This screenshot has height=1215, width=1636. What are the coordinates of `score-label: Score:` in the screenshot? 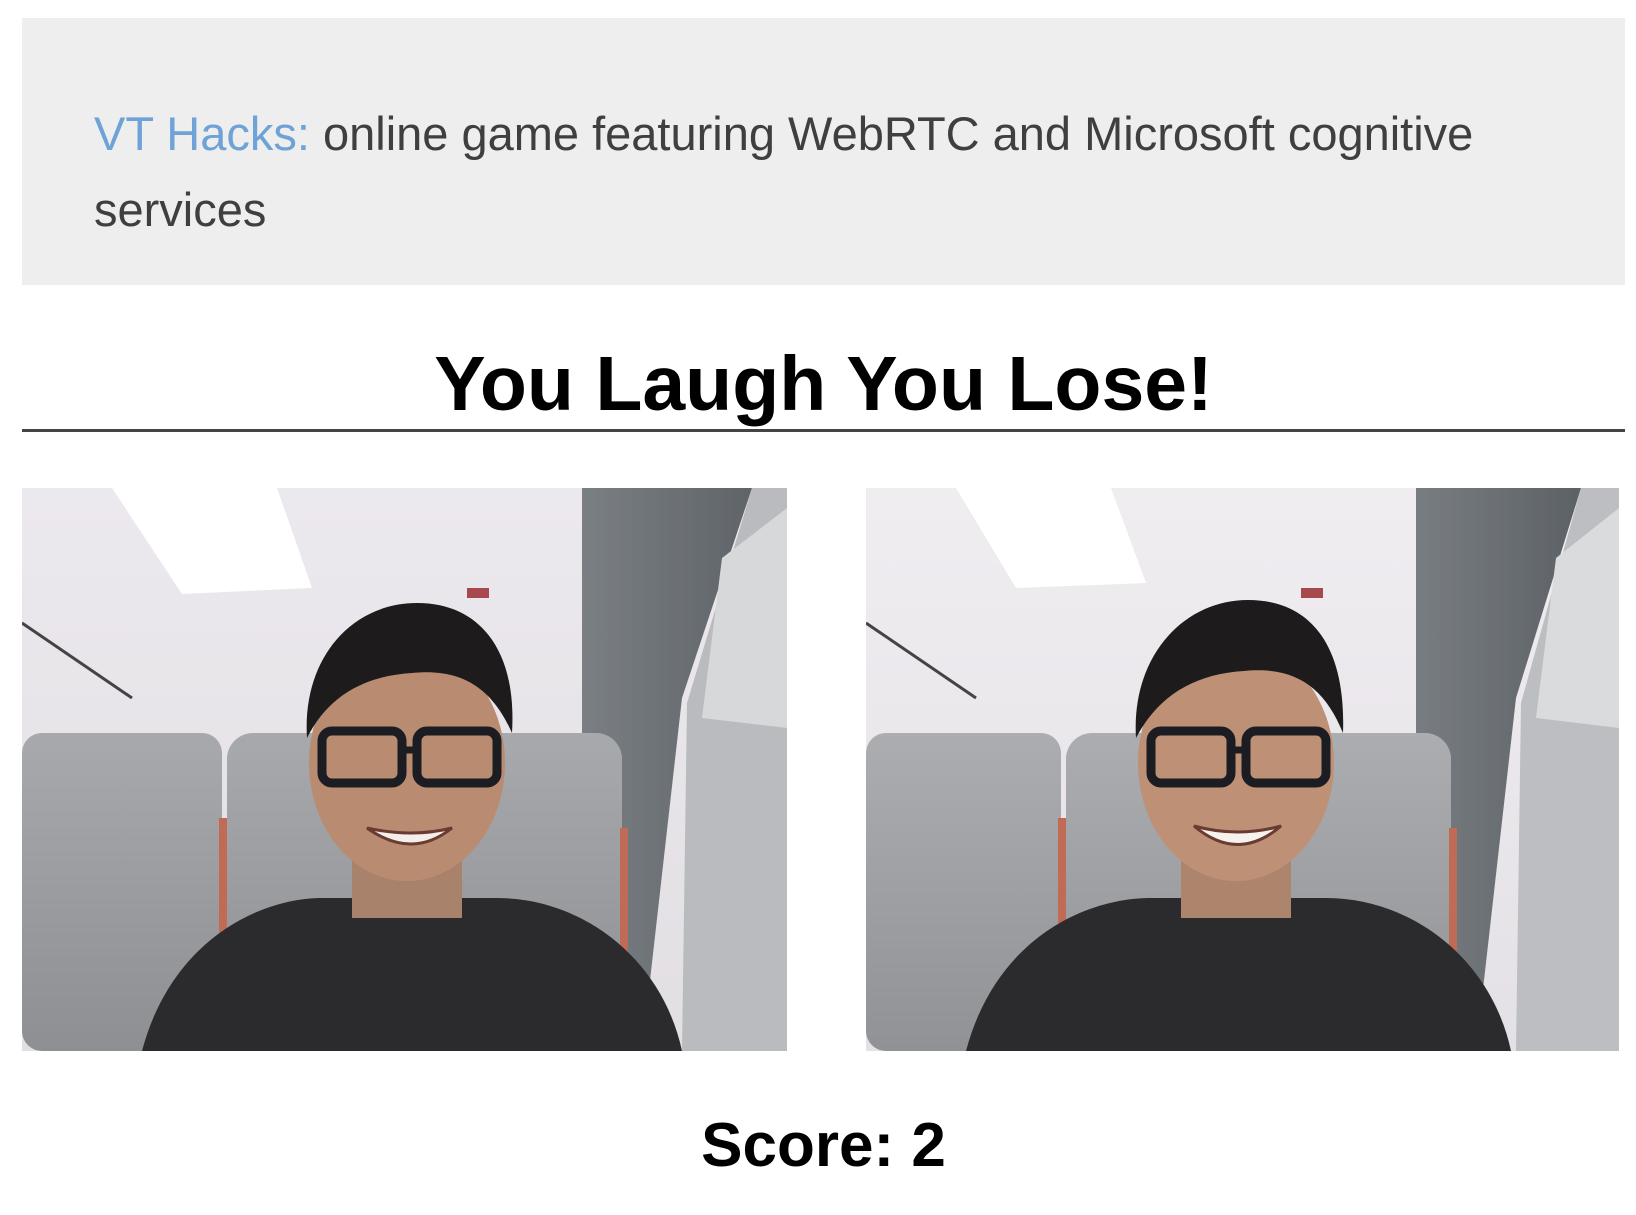 It's located at (798, 1145).